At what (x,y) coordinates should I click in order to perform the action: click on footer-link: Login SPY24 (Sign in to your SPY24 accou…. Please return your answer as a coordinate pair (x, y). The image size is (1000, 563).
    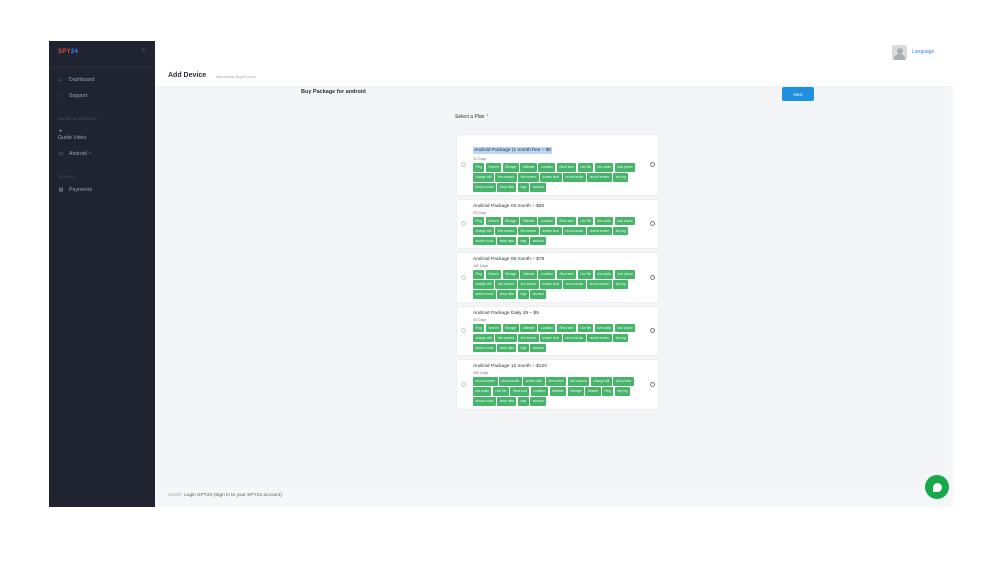
    Looking at the image, I should click on (233, 495).